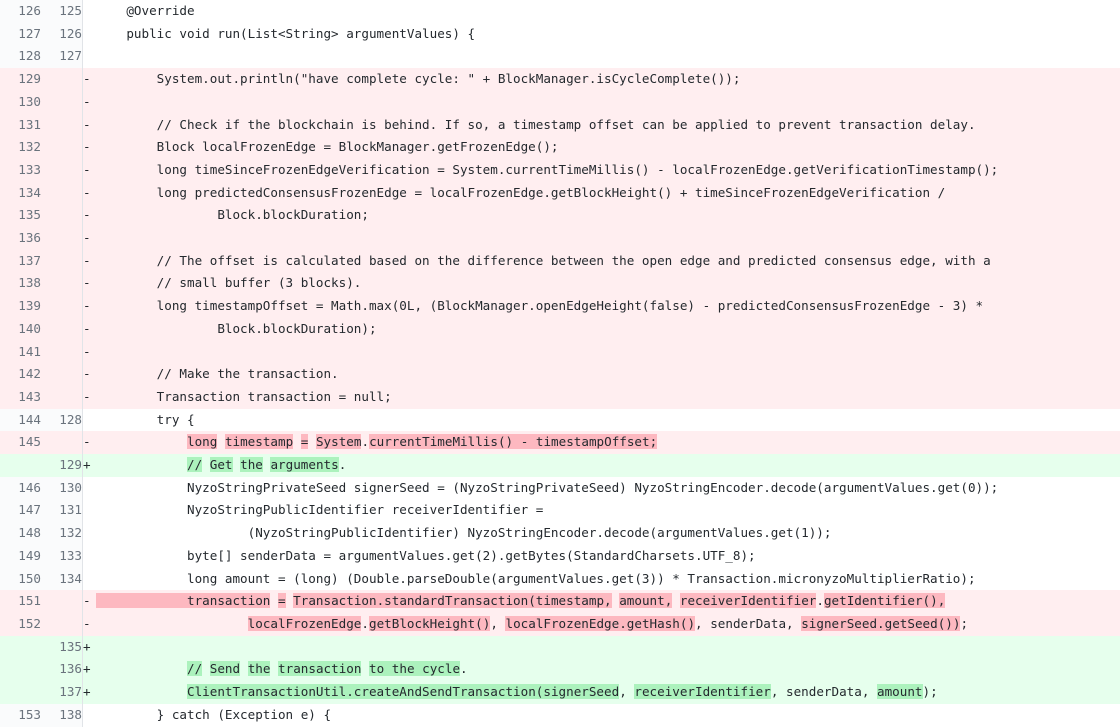 This screenshot has width=1120, height=727. I want to click on new-line-number: 134, so click(62, 579).